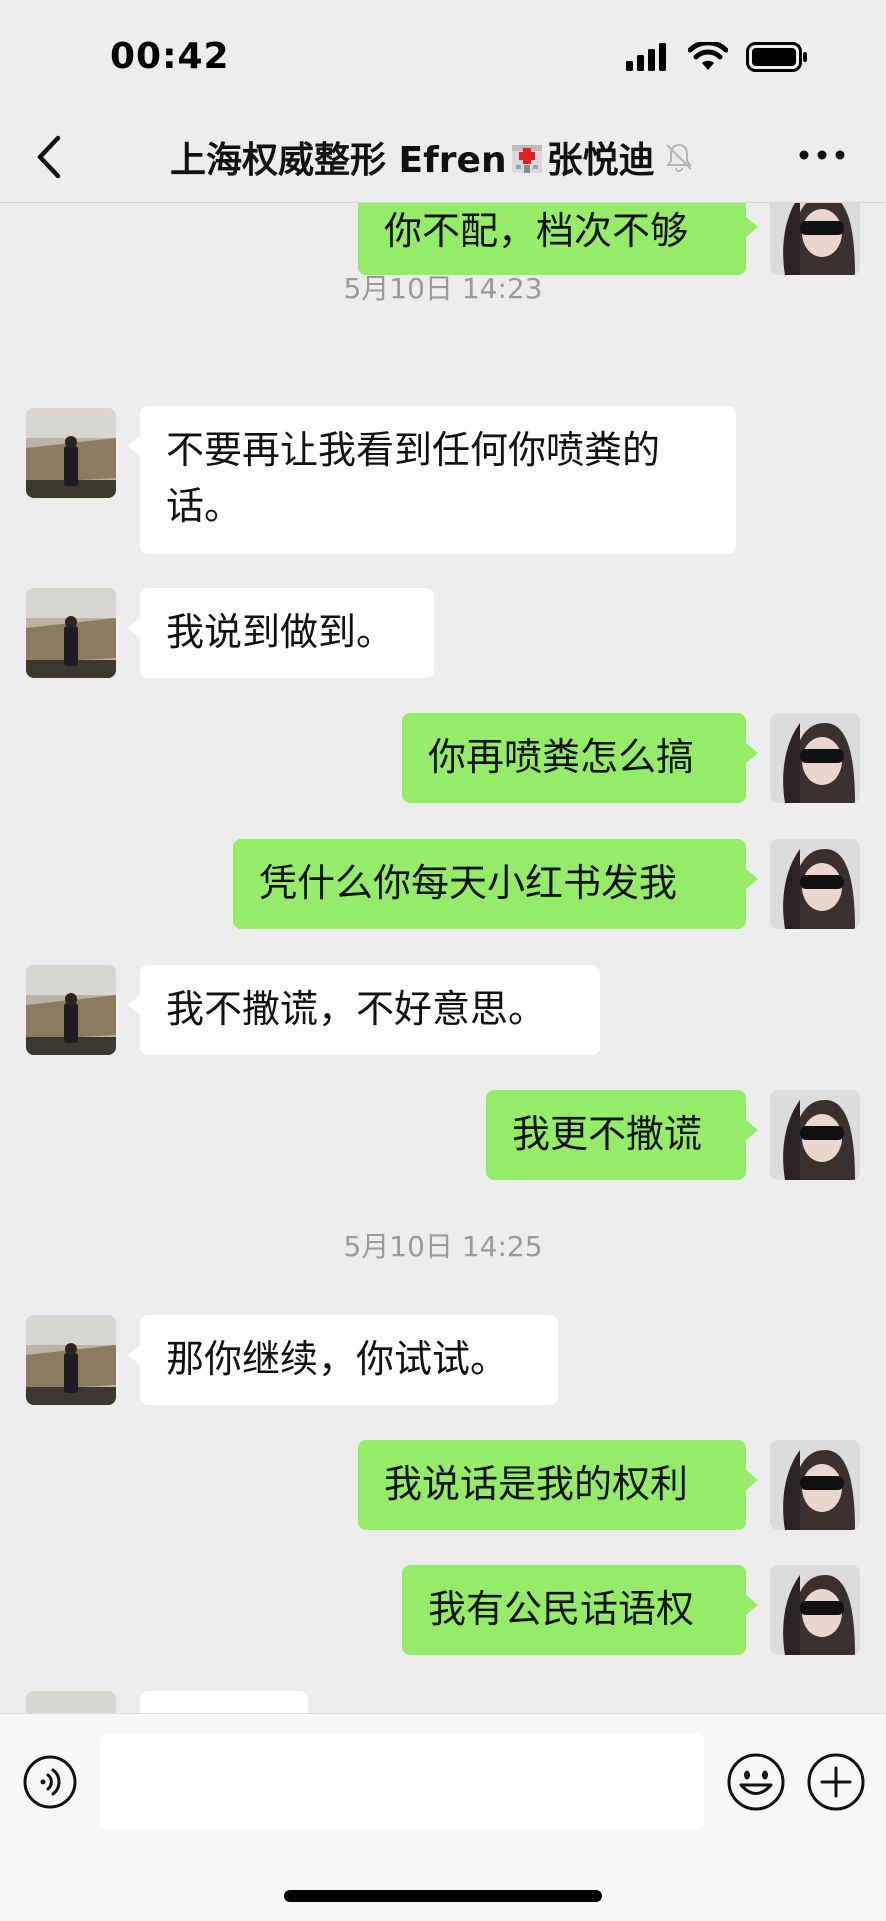 This screenshot has height=1921, width=886. I want to click on chevron-left-icon, so click(49, 157).